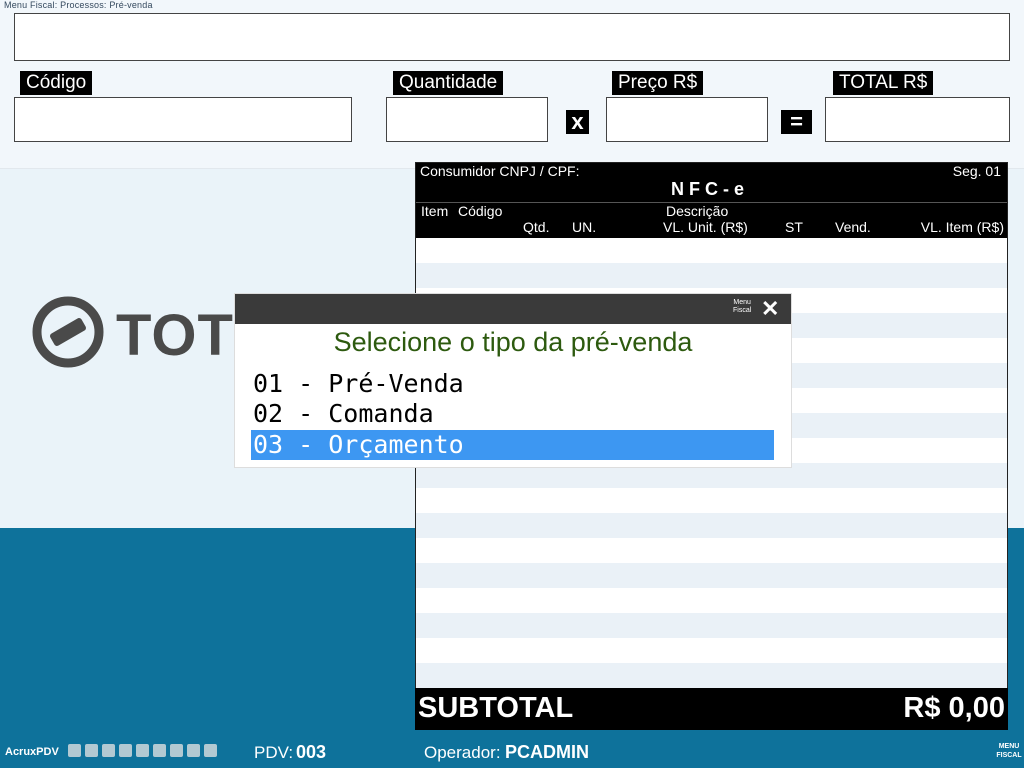  What do you see at coordinates (68, 332) in the screenshot?
I see `totvs-logo-icon` at bounding box center [68, 332].